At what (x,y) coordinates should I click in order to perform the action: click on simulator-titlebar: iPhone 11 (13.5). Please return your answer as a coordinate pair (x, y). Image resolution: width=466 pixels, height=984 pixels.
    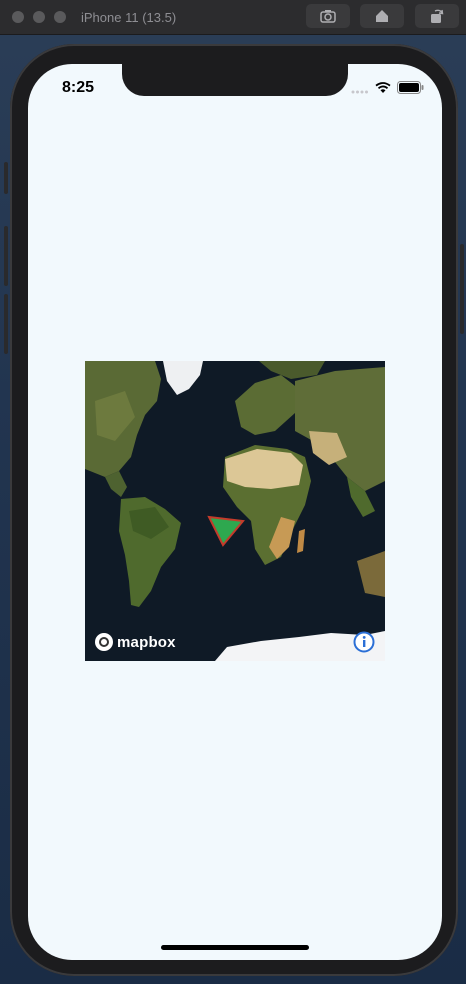
    Looking at the image, I should click on (233, 17).